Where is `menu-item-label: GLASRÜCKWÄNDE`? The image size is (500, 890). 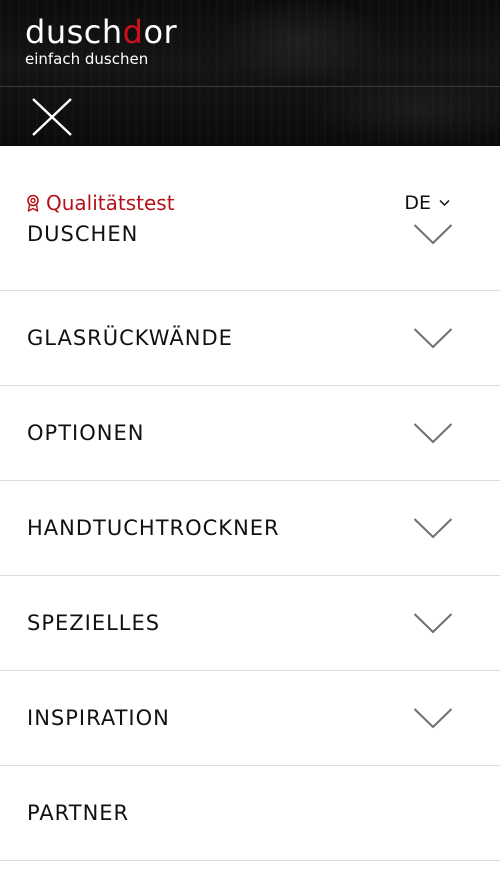
menu-item-label: GLASRÜCKWÄNDE is located at coordinates (130, 338).